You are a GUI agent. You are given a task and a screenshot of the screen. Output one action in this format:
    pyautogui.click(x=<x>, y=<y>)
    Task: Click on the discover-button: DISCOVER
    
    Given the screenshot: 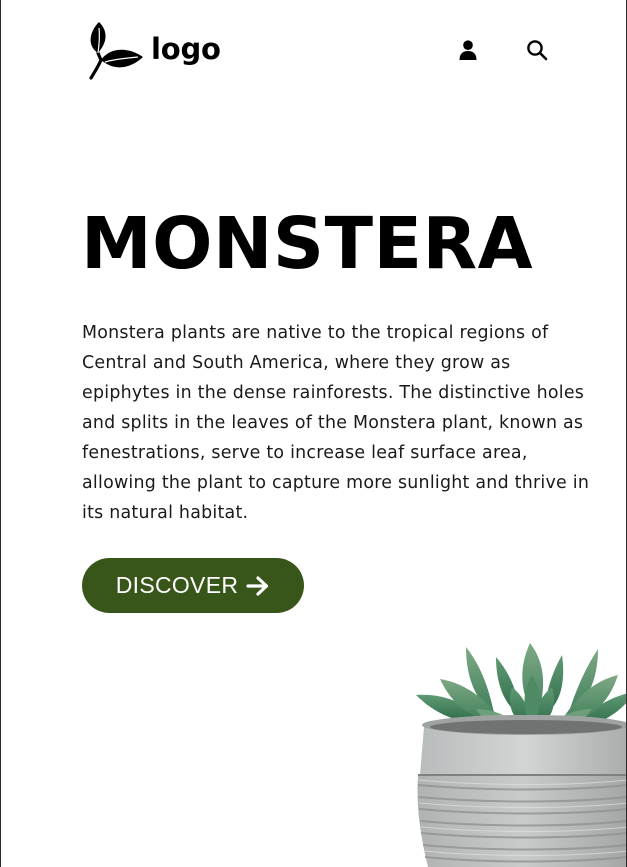 What is the action you would take?
    pyautogui.click(x=193, y=585)
    